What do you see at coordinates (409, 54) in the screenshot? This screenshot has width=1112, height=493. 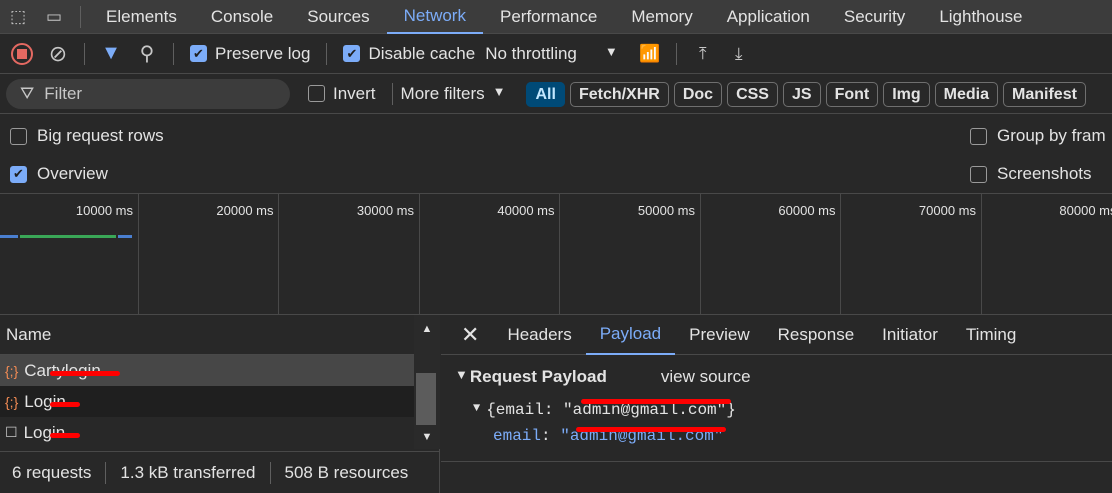 I see `disable-cache-checkbox: ✔ Disable cache` at bounding box center [409, 54].